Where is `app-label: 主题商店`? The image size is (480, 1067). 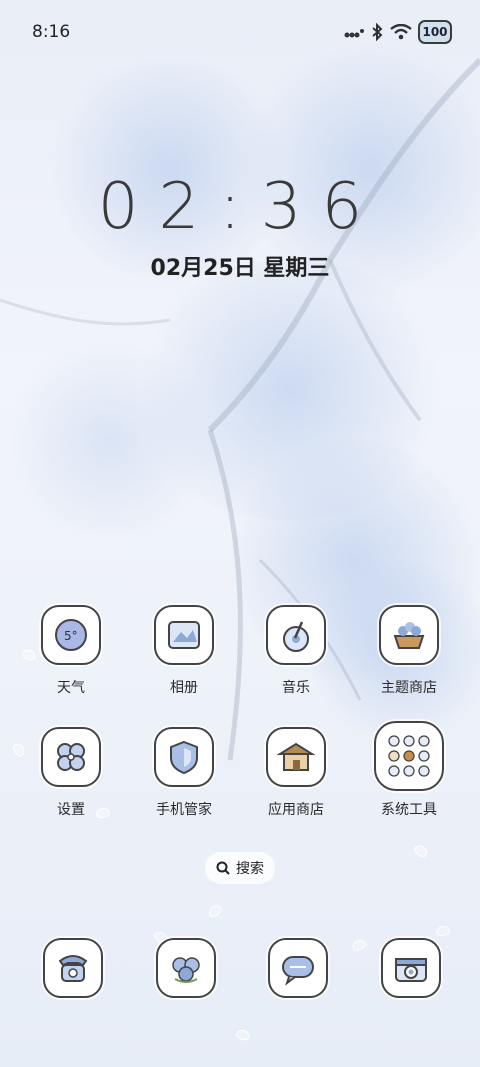
app-label: 主题商店 is located at coordinates (409, 688).